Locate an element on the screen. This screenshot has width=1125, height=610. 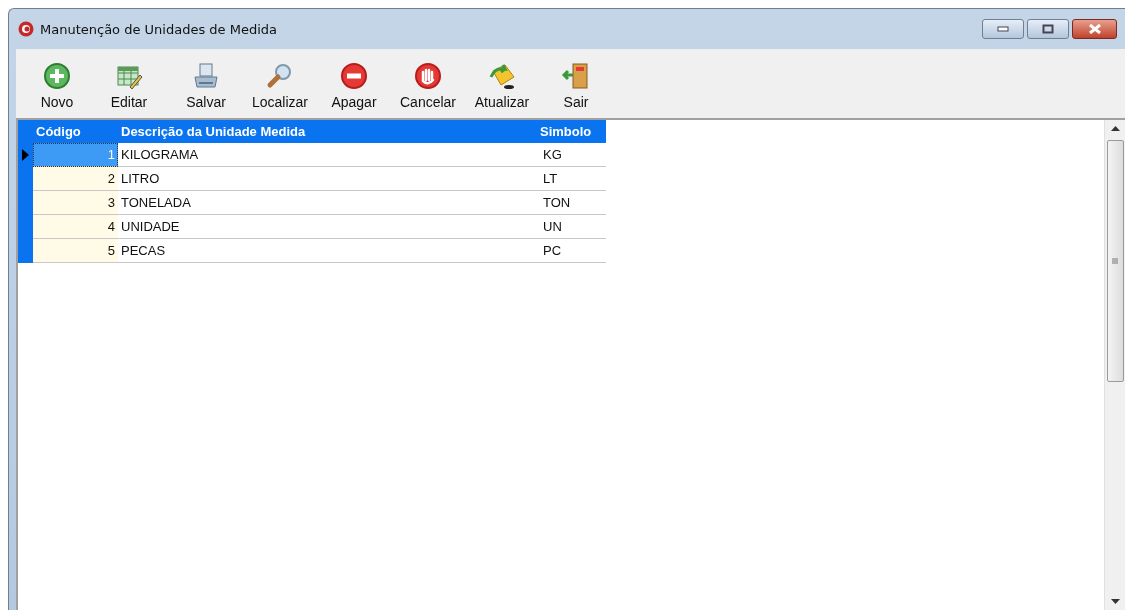
close-icon is located at coordinates (1094, 29).